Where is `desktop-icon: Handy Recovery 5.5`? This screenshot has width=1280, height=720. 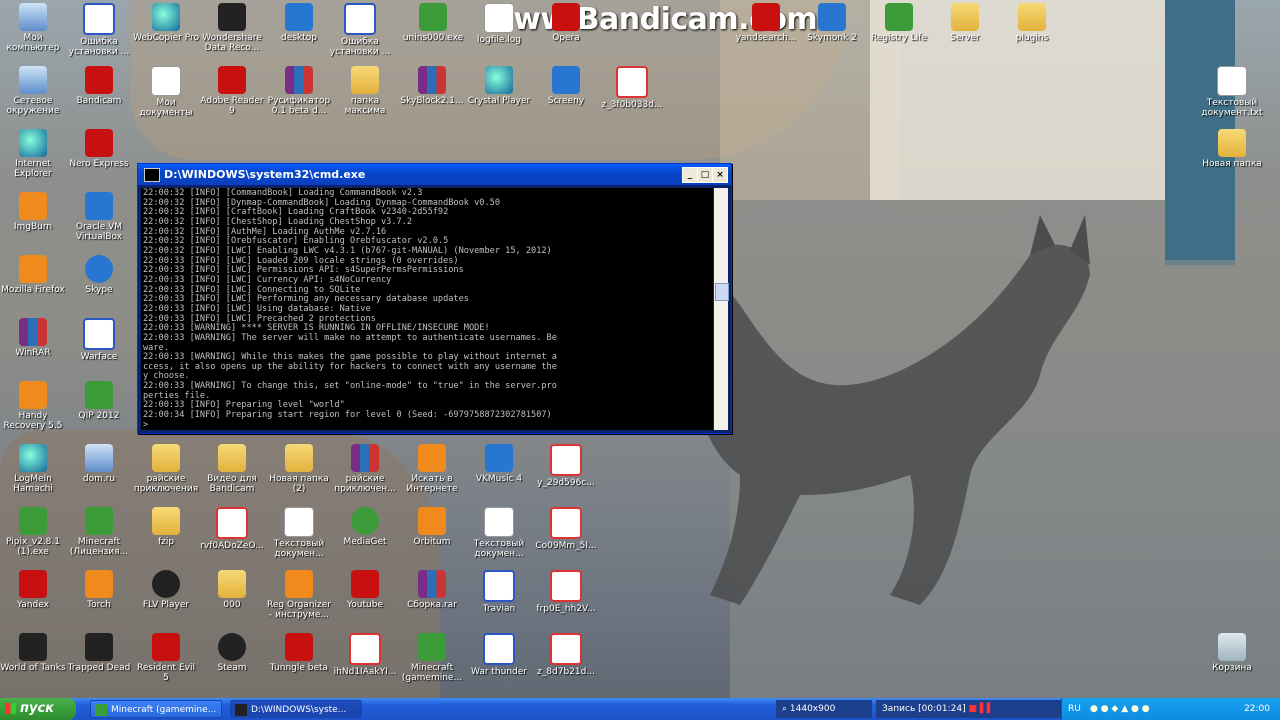
desktop-icon: Handy Recovery 5.5 is located at coordinates (33, 406).